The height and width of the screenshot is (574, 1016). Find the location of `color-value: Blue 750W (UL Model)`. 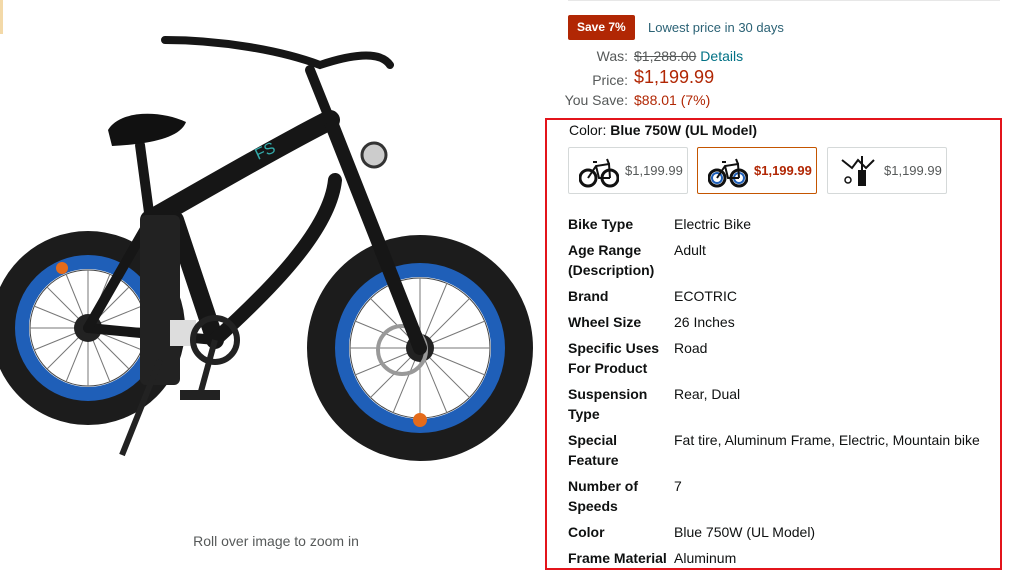

color-value: Blue 750W (UL Model) is located at coordinates (684, 130).